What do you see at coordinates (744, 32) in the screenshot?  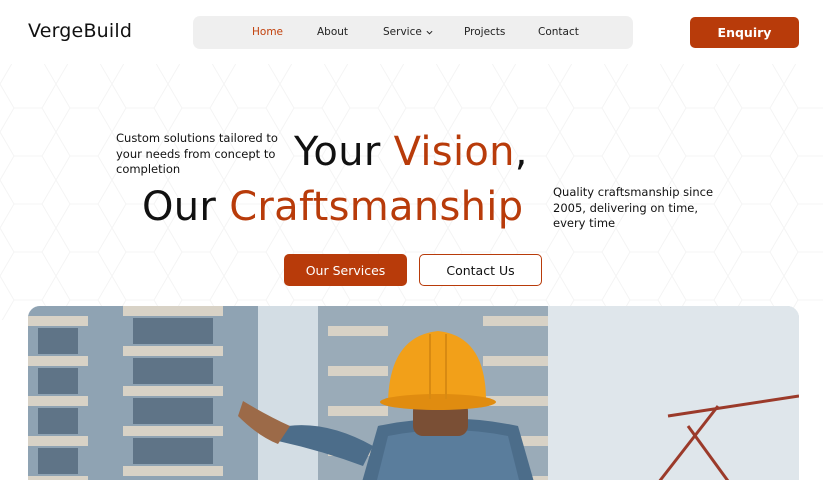 I see `enquiry-button: Enquiry` at bounding box center [744, 32].